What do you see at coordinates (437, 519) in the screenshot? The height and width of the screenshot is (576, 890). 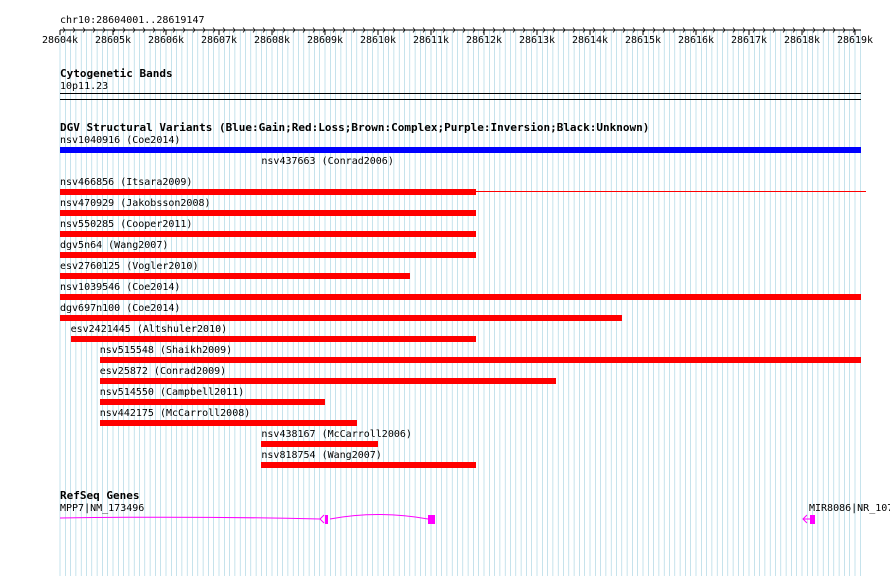 I see `refseq-gene-models` at bounding box center [437, 519].